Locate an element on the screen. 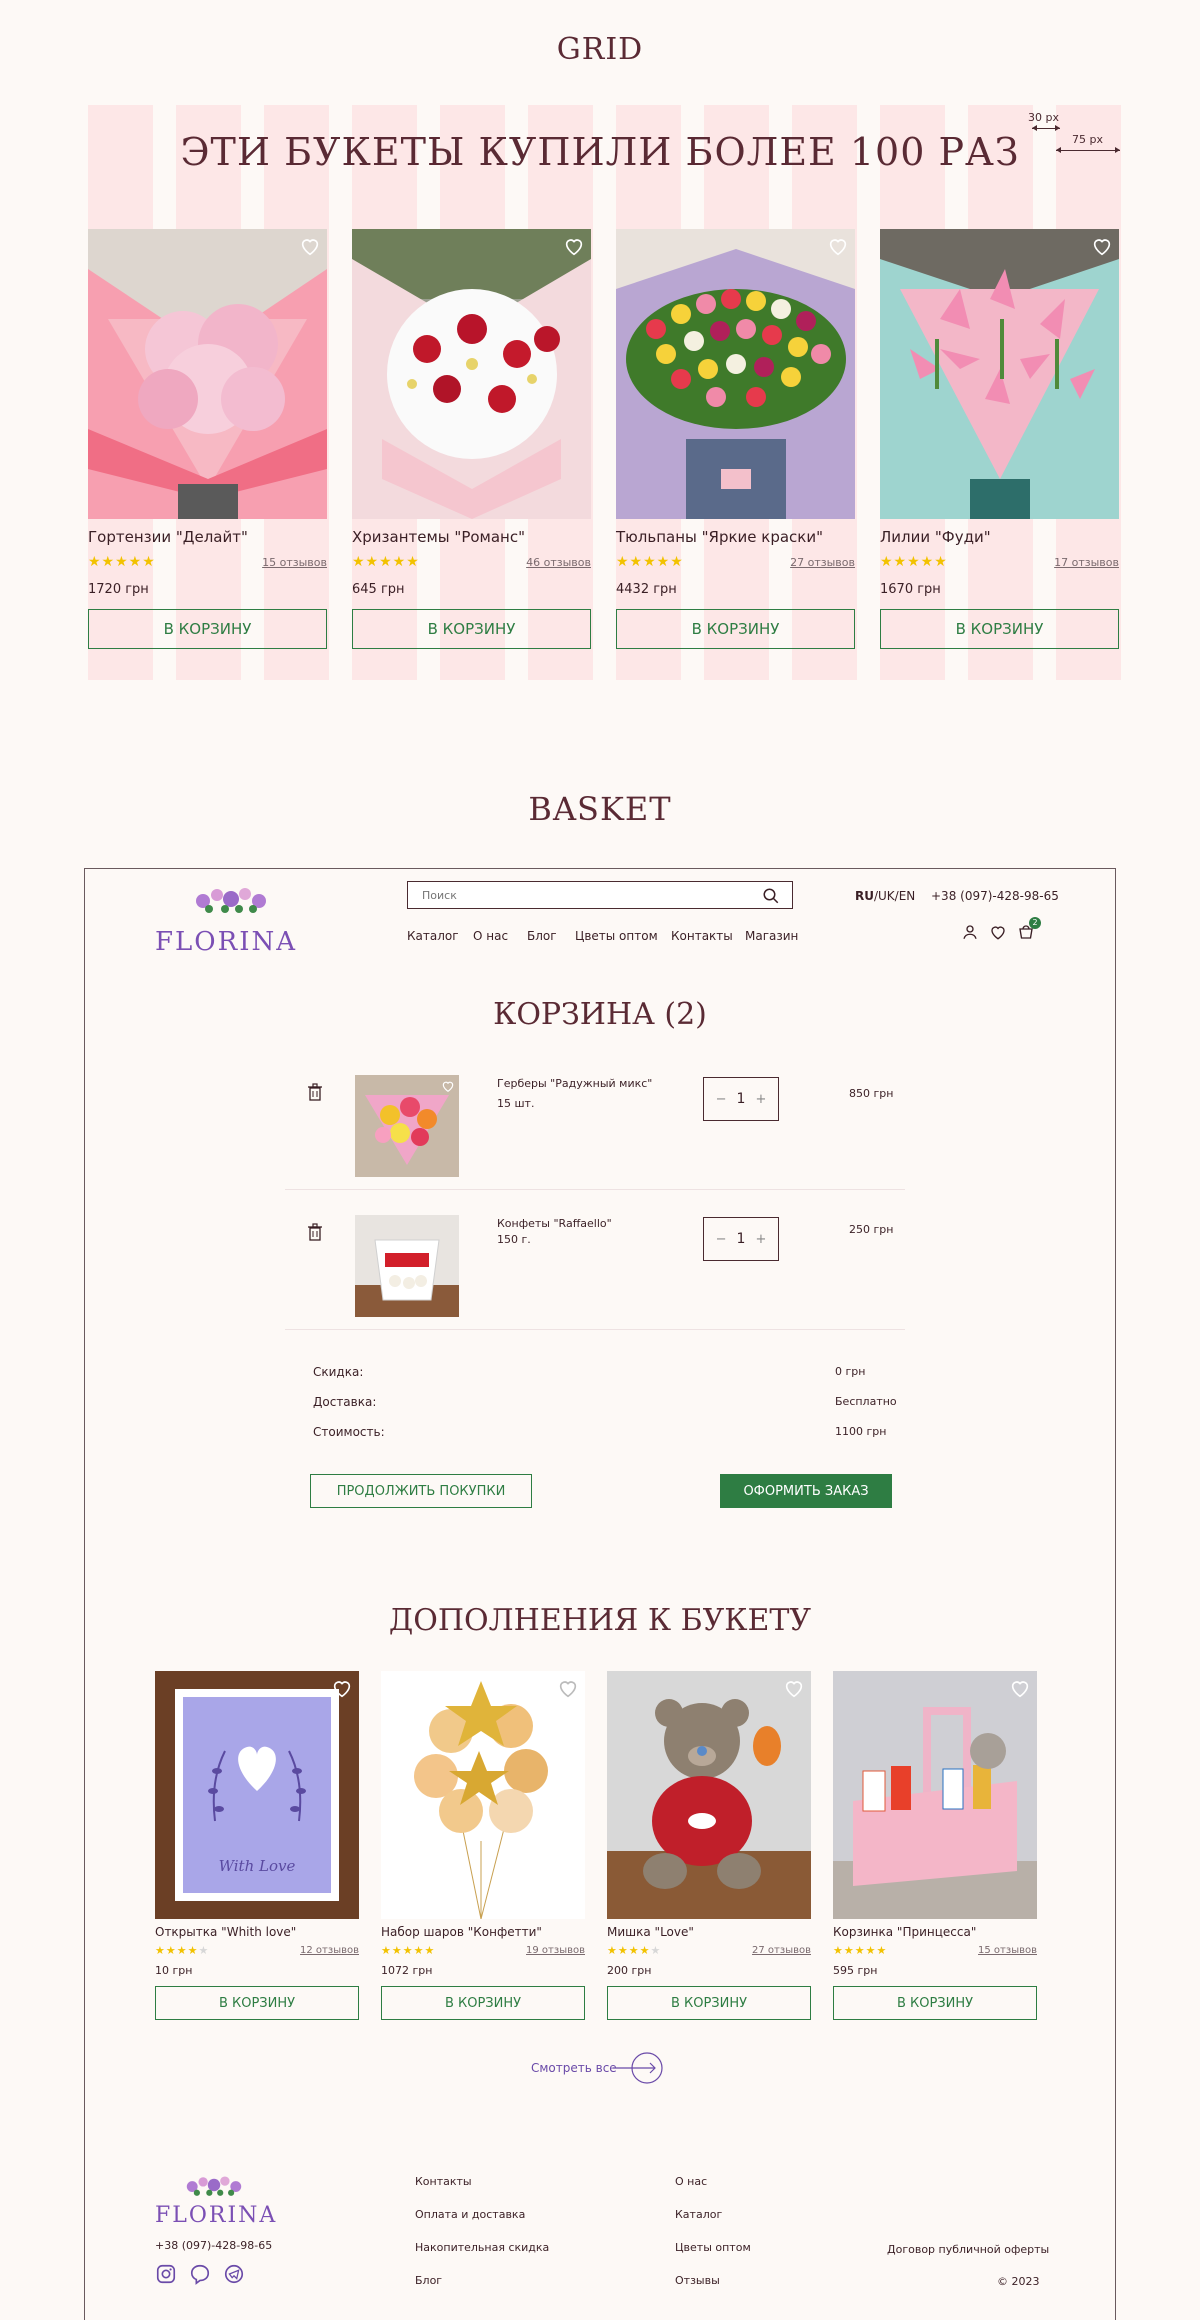 The image size is (1200, 2320). footer-link-wholesale: Цветы оптом is located at coordinates (713, 2247).